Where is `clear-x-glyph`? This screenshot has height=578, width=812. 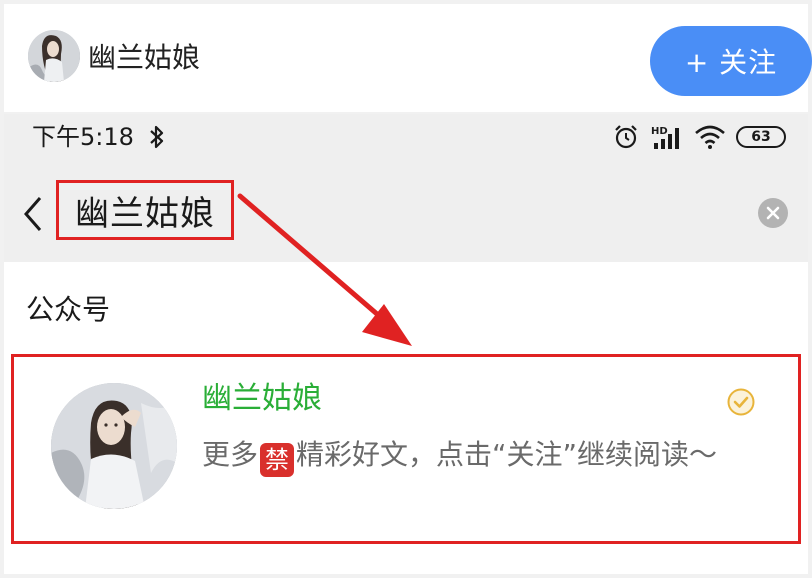
clear-x-glyph is located at coordinates (773, 213).